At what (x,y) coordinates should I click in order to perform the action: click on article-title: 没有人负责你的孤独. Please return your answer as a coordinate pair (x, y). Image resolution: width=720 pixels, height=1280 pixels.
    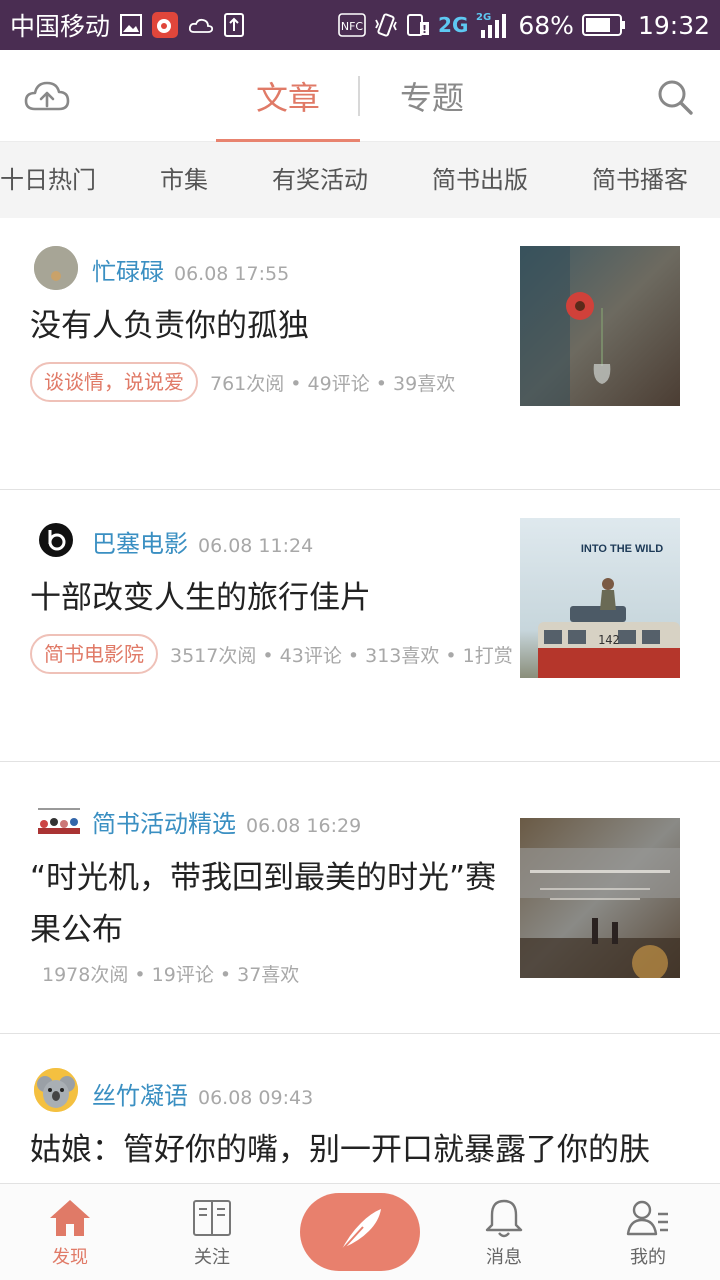
    Looking at the image, I should click on (169, 326).